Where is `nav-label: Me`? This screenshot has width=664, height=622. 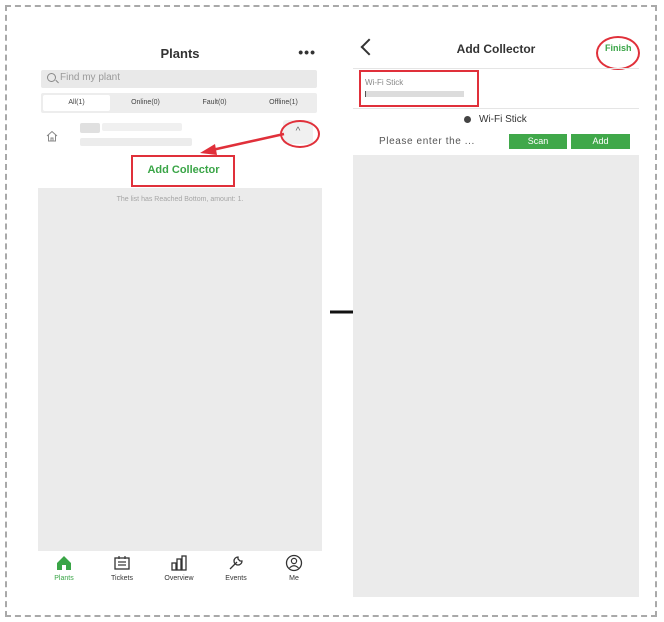
nav-label: Me is located at coordinates (294, 578).